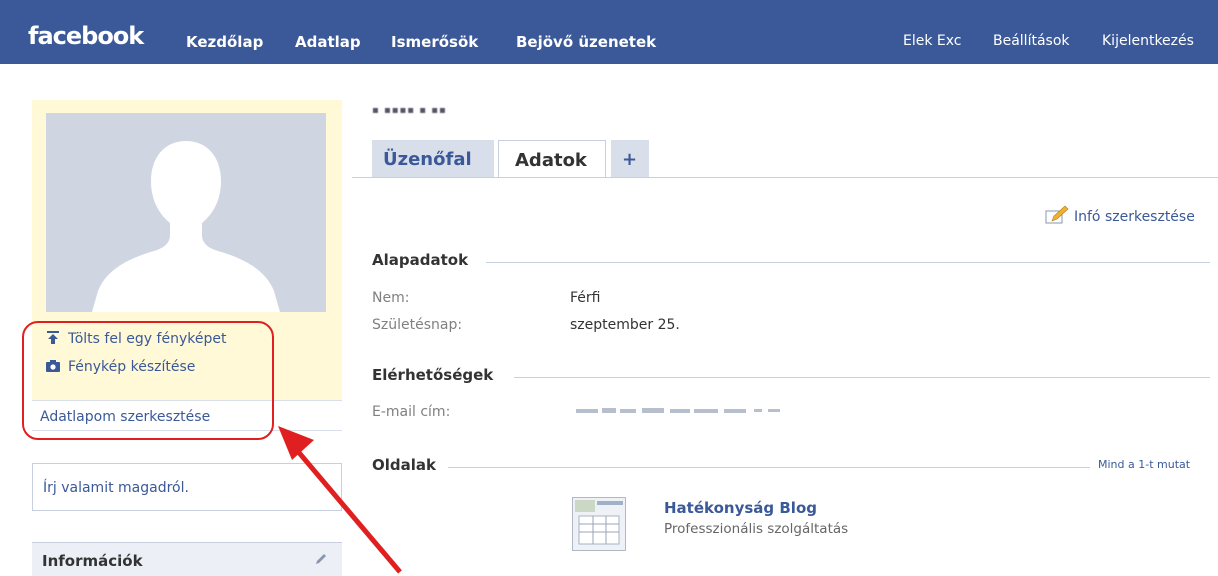  I want to click on tab-wall: Üzenőfal, so click(433, 159).